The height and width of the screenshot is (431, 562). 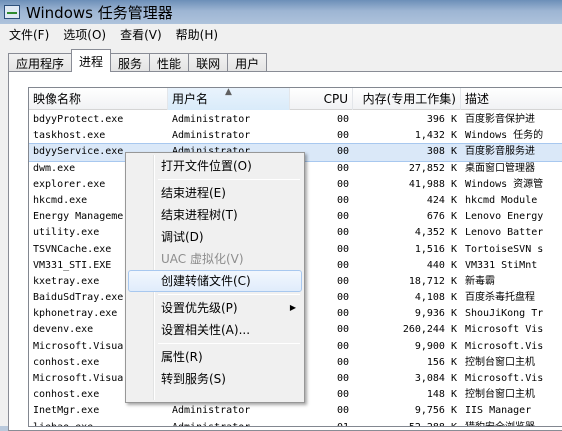 I want to click on cell-memory: 4,352 K, so click(x=435, y=233).